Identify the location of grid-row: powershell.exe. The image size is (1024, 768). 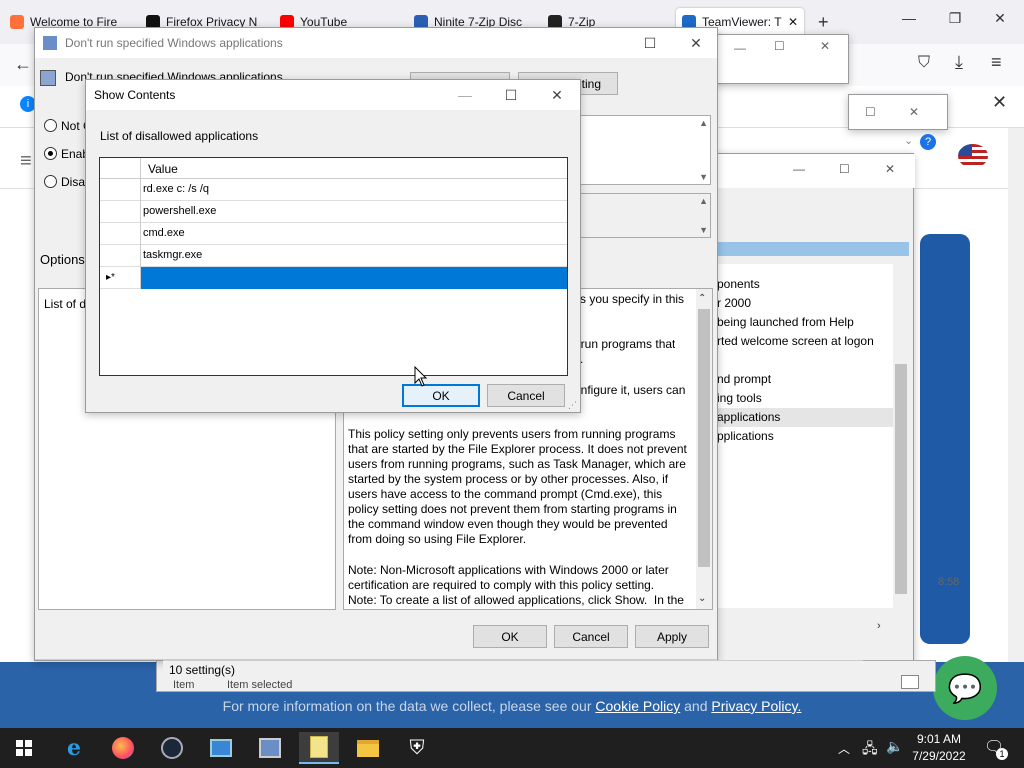
(333, 212).